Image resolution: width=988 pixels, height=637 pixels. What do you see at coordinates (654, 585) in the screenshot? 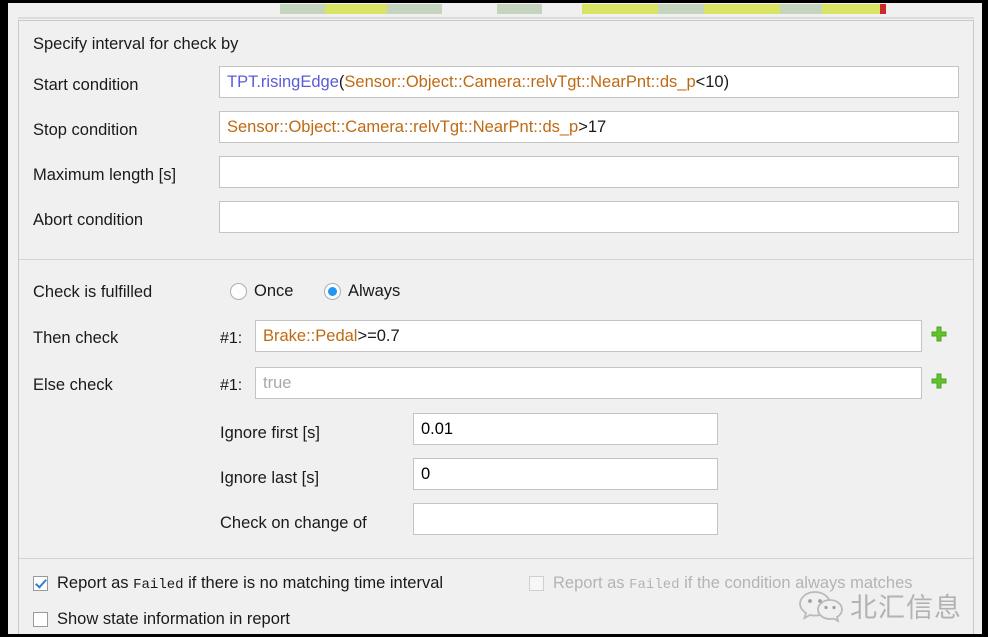
I see `report-always-matches-code: Failed` at bounding box center [654, 585].